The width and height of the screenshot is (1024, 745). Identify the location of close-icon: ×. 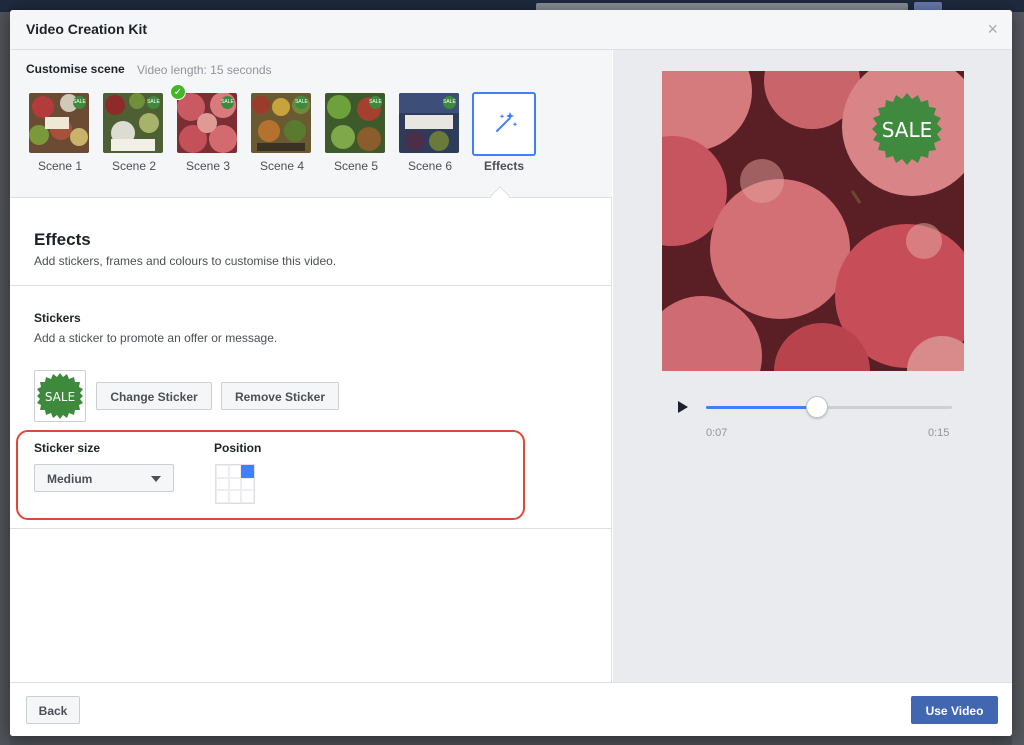
(992, 29).